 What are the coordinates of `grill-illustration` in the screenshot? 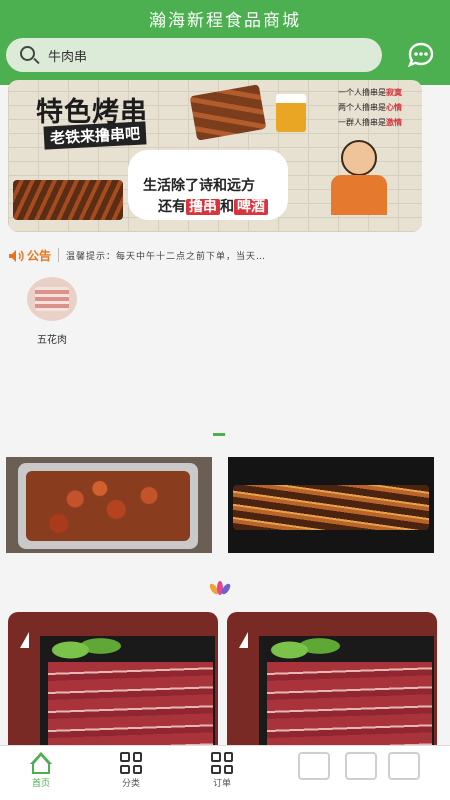 It's located at (68, 200).